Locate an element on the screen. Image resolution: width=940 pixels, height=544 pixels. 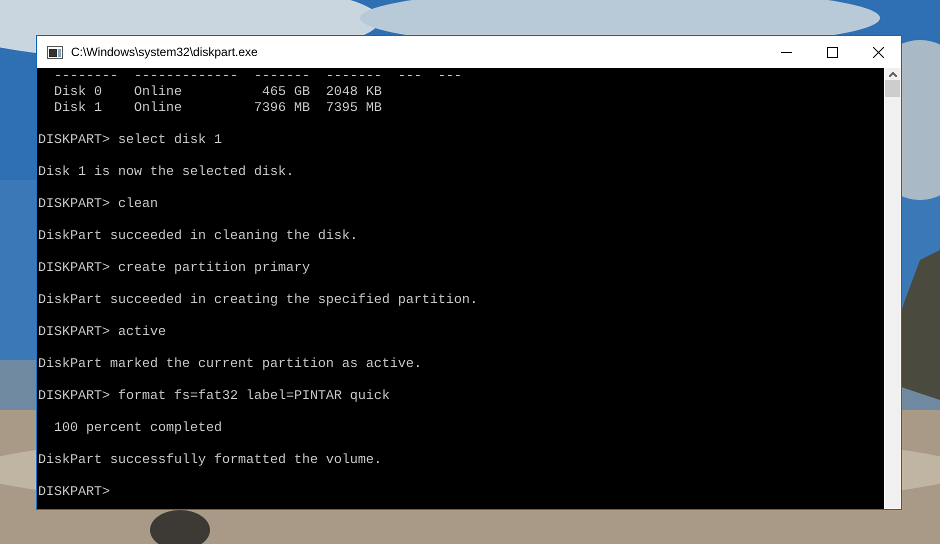
output-line: DiskPart succeeded in creating the specified partition. is located at coordinates (258, 300).